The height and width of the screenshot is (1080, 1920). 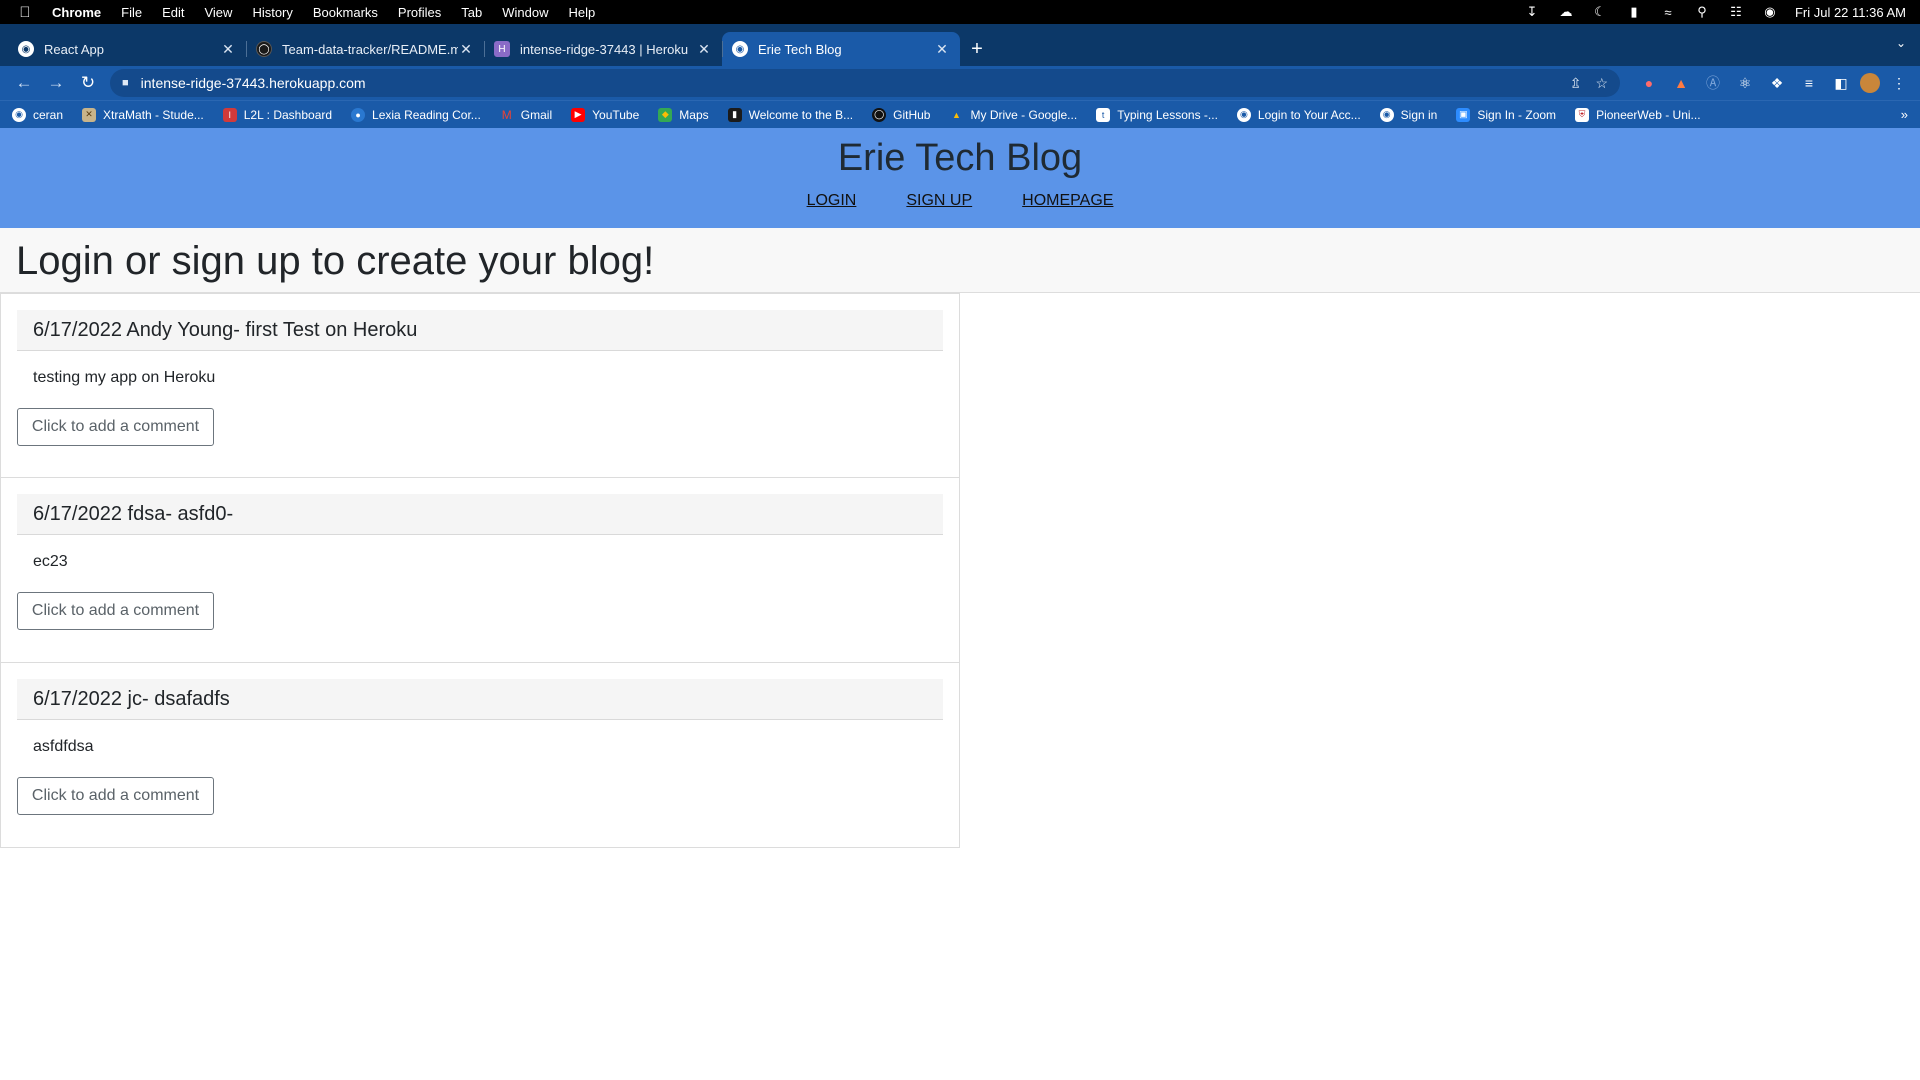 I want to click on menu-bookmarks: Bookmarks, so click(x=345, y=12).